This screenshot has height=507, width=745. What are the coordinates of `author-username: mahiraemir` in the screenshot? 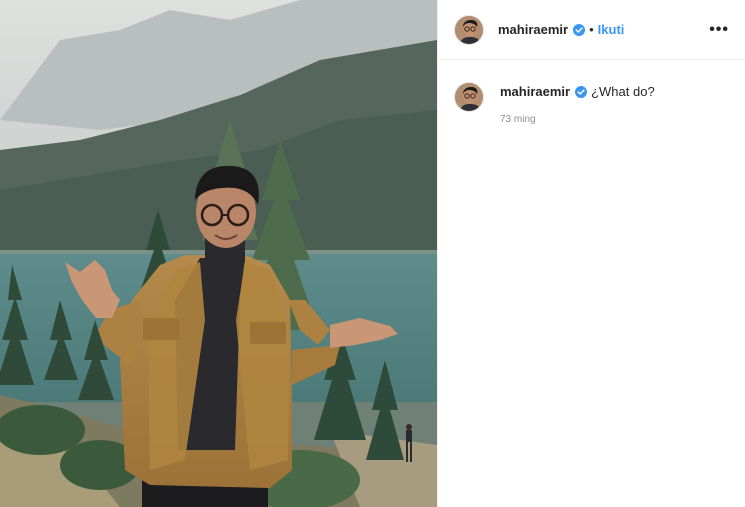 It's located at (533, 29).